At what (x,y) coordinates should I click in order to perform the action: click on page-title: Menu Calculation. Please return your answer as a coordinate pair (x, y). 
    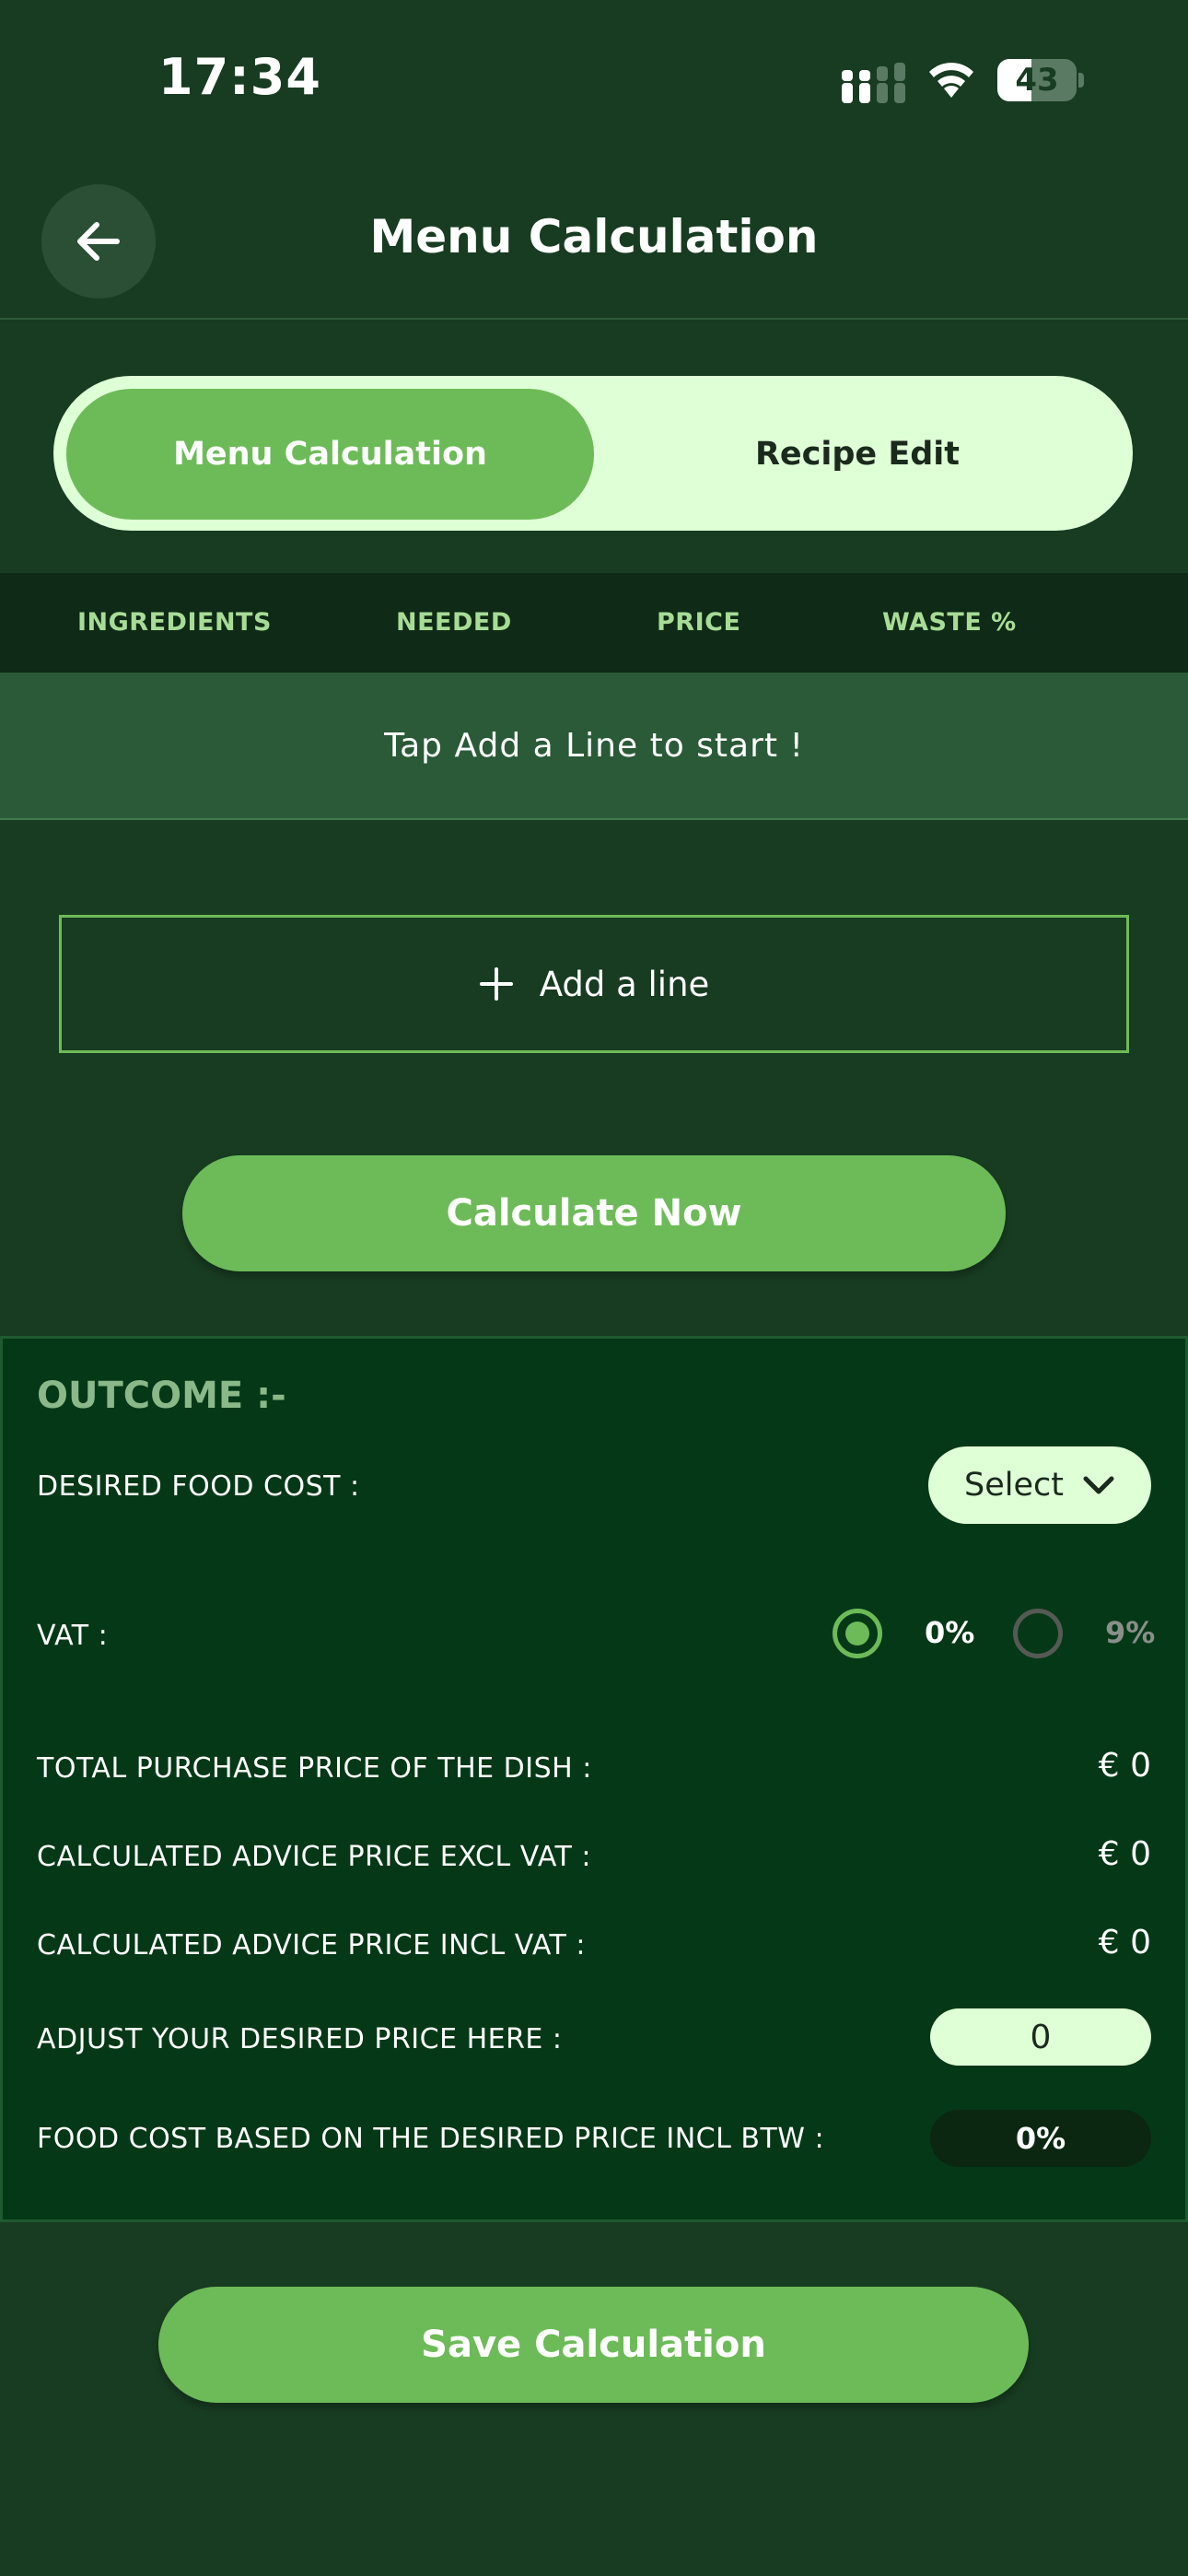
    Looking at the image, I should click on (594, 236).